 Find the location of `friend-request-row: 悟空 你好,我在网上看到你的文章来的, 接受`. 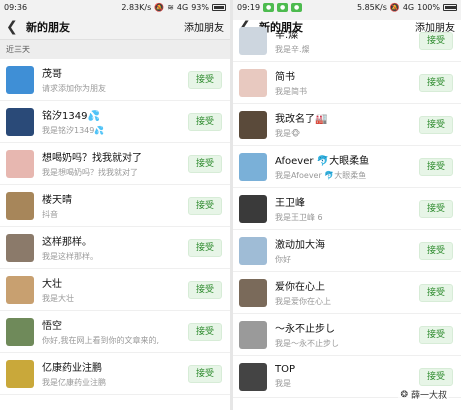

friend-request-row: 悟空 你好,我在网上看到你的文章来的, 接受 is located at coordinates (115, 332).